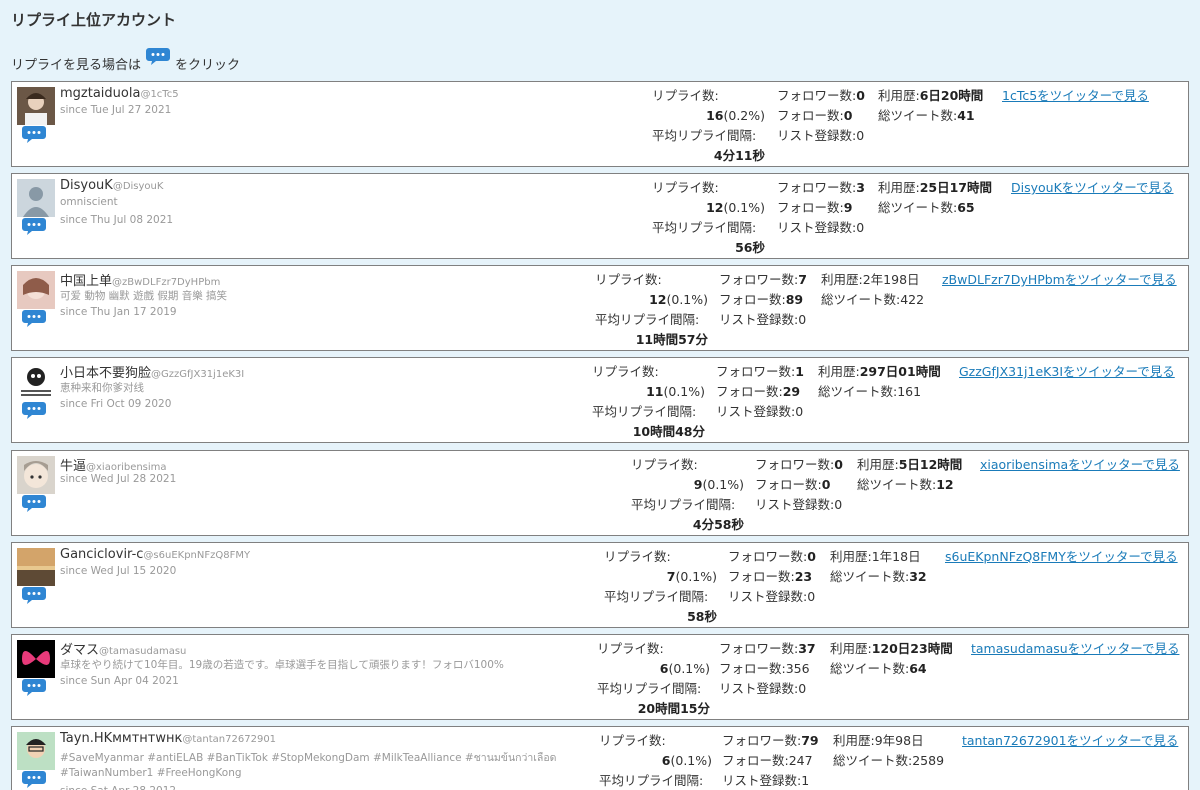 The height and width of the screenshot is (790, 1200). What do you see at coordinates (770, 741) in the screenshot?
I see `followers: フォロワー数:79` at bounding box center [770, 741].